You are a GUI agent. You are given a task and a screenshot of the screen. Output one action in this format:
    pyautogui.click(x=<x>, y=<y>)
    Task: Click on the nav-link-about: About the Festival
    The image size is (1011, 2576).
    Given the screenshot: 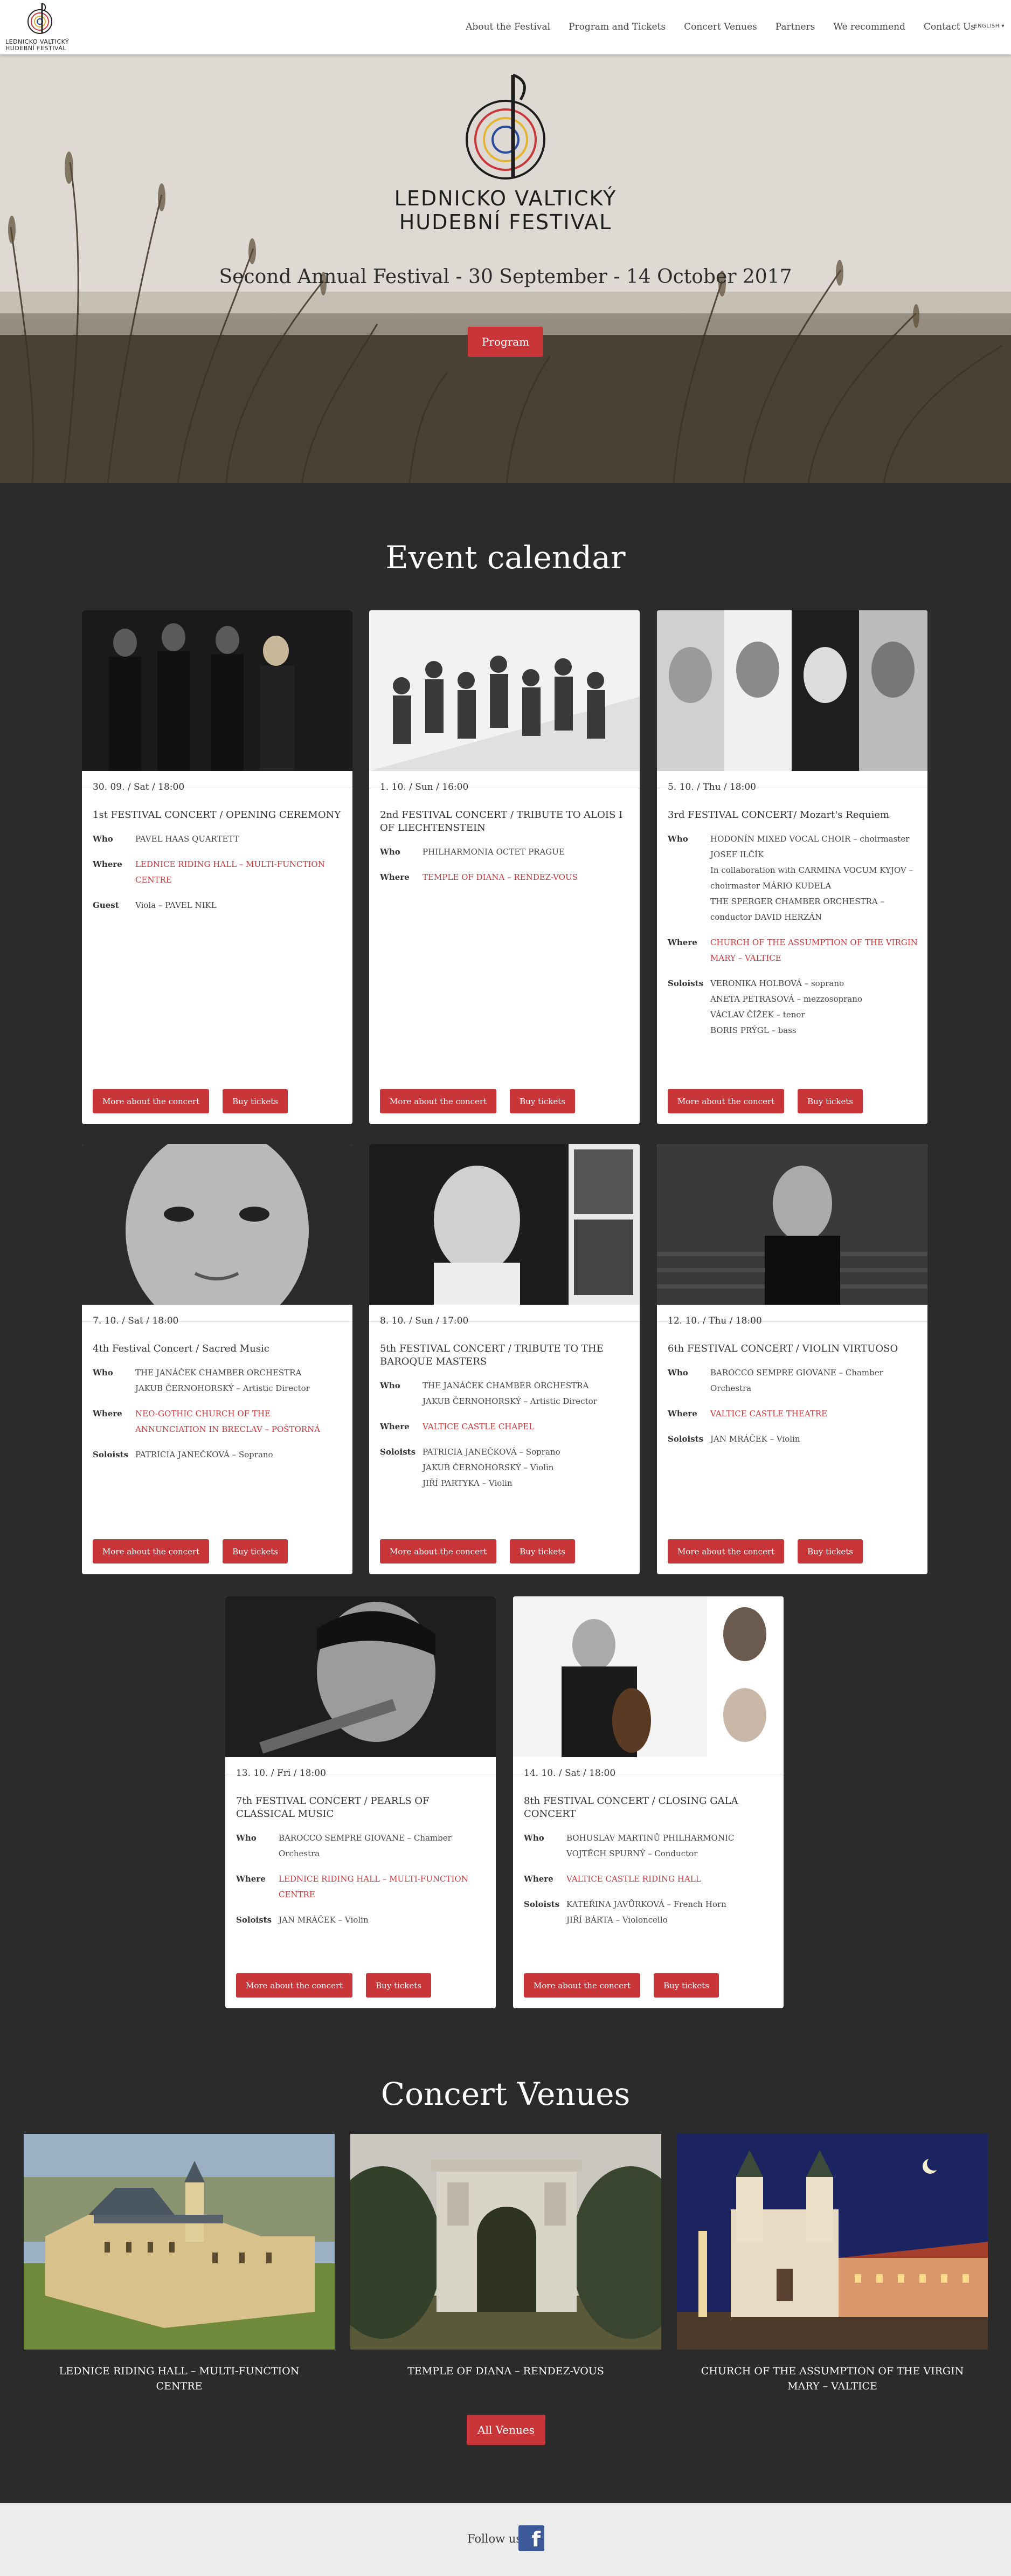 What is the action you would take?
    pyautogui.click(x=508, y=27)
    